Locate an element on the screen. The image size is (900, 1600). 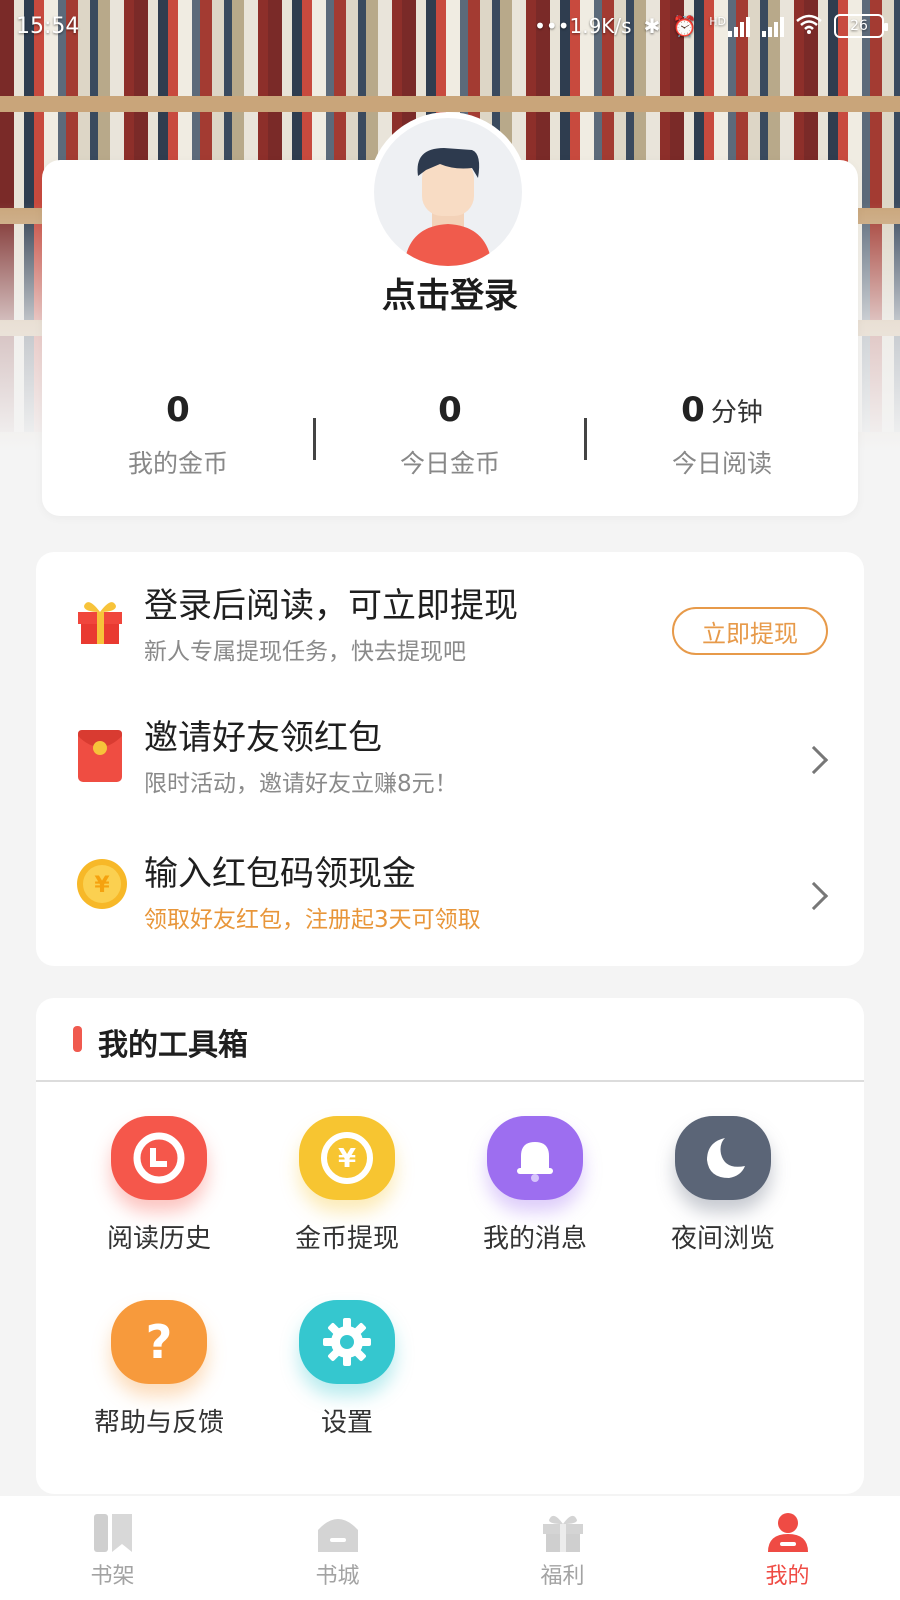
status-indicators: •••1.9K/s ✱ ⏰ HD 26 is located at coordinates (711, 26).